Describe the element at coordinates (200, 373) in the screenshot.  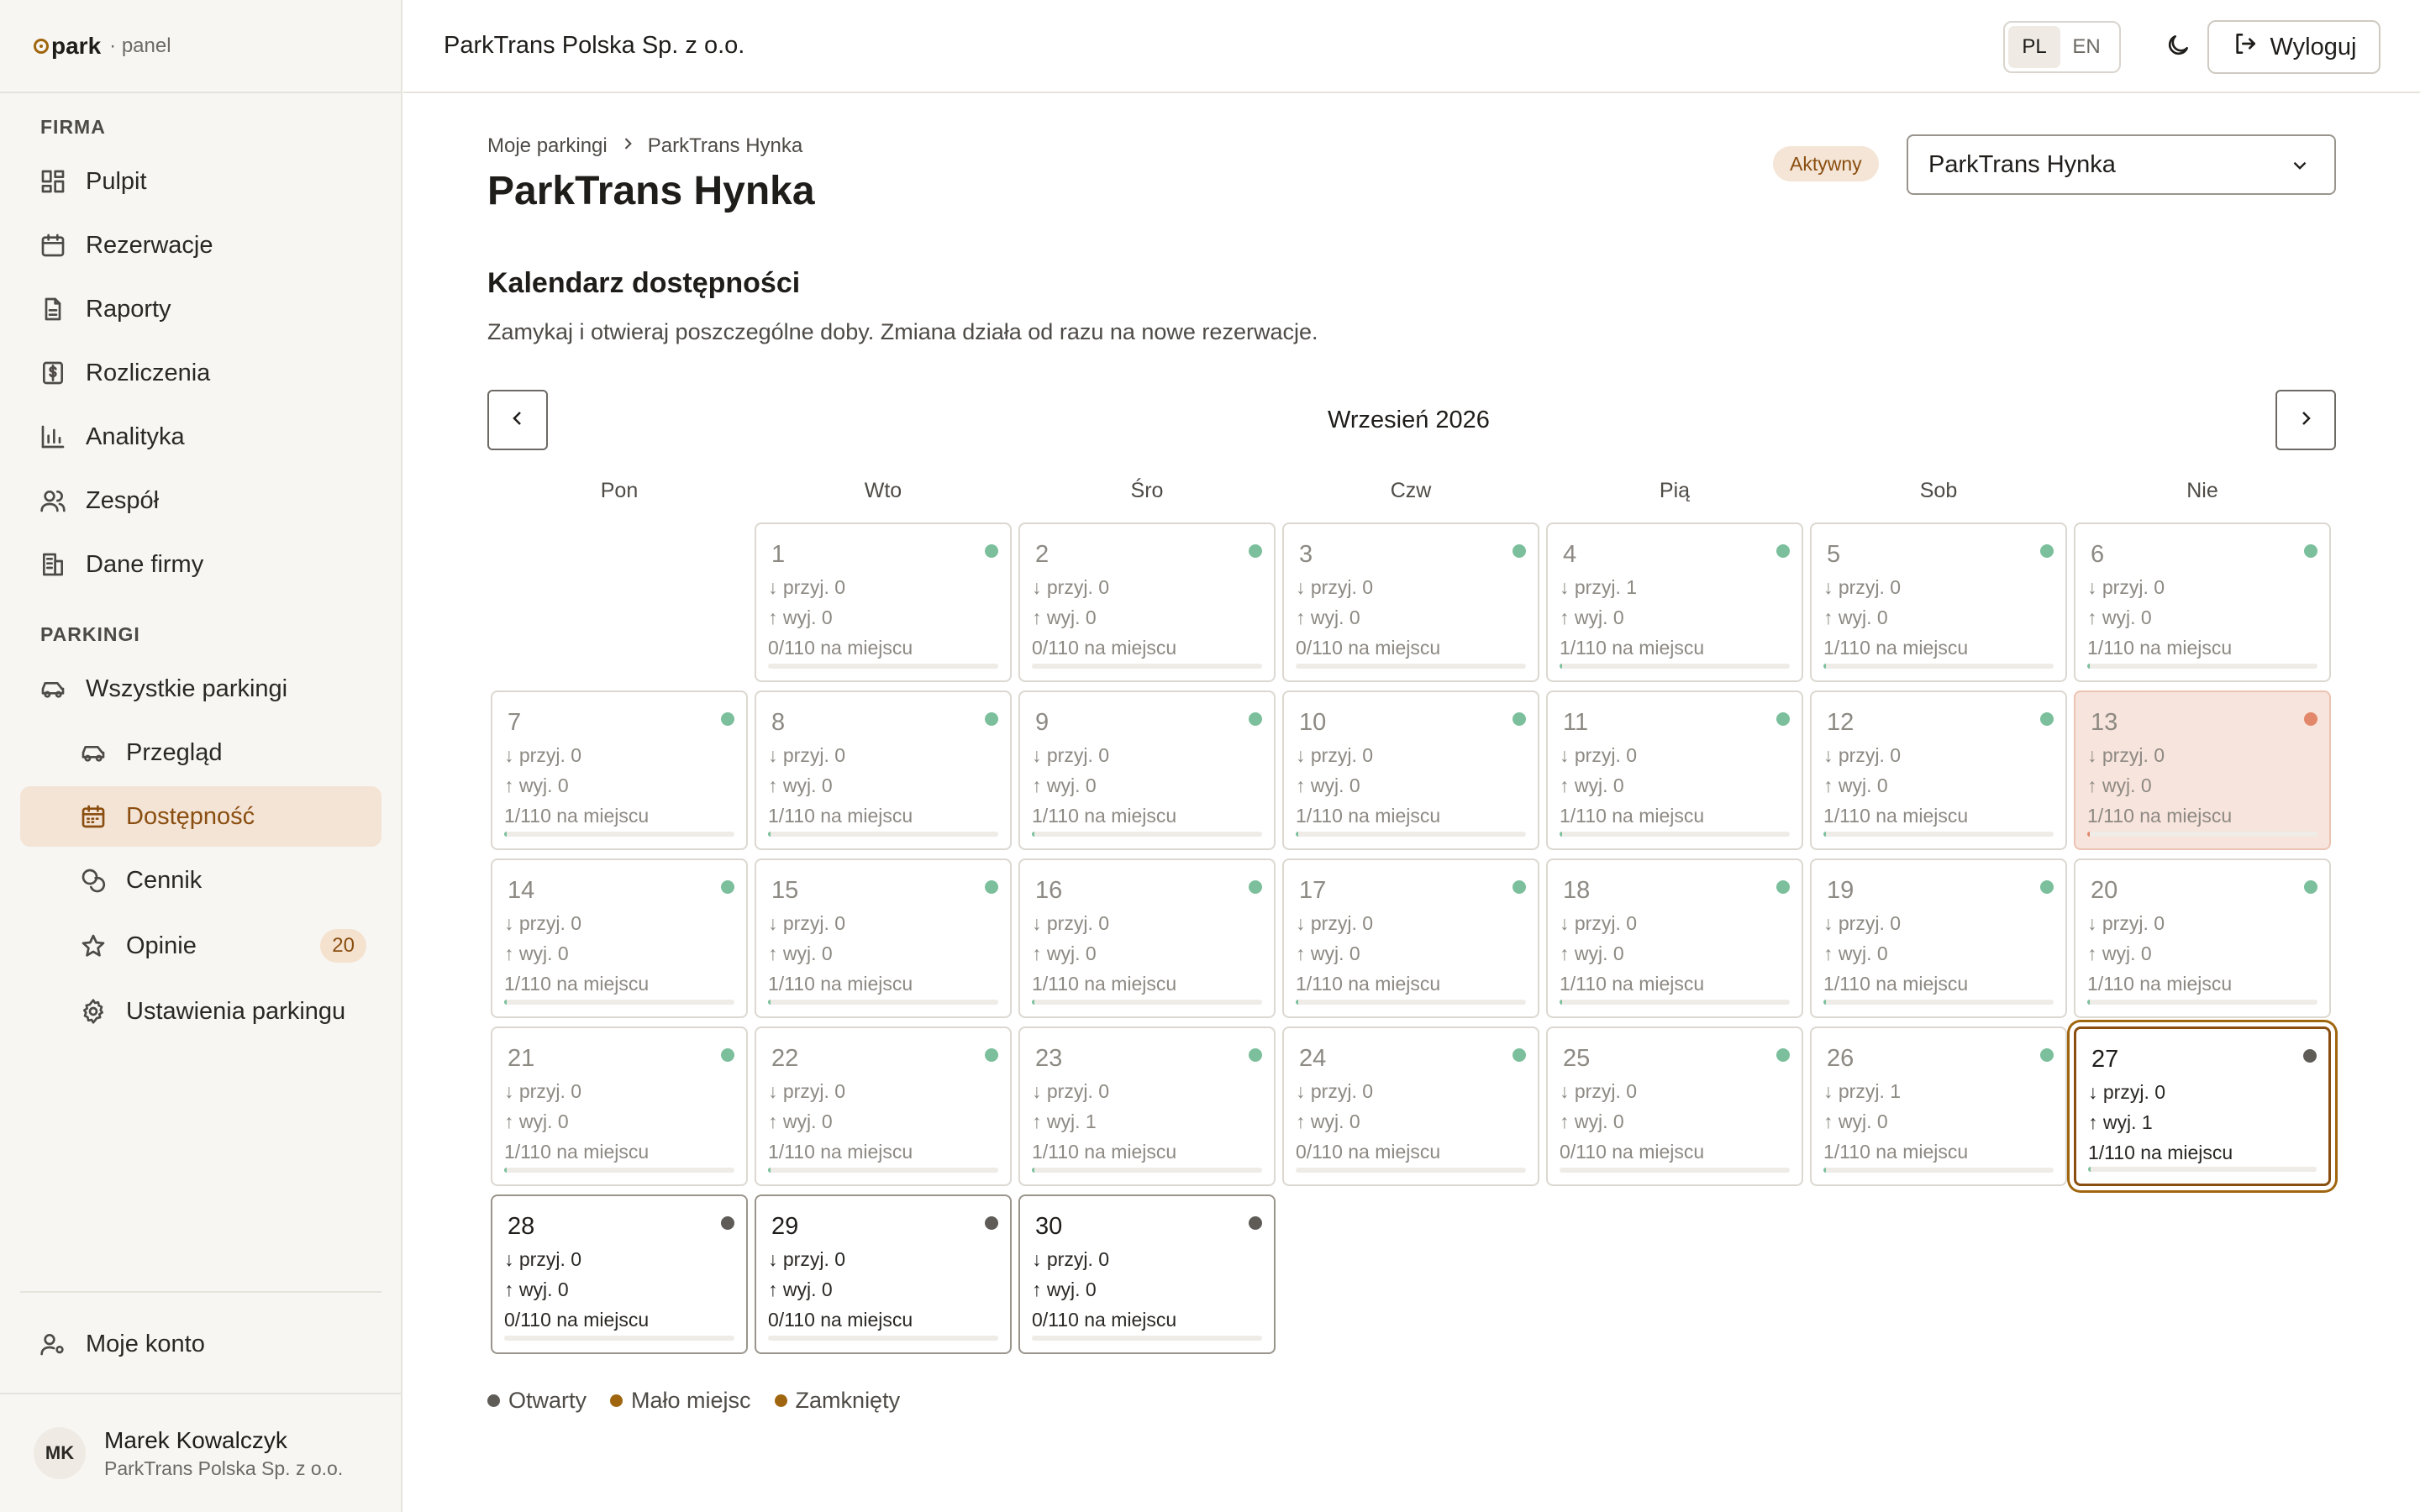
I see `sidebar-item-rozliczenia: Rozliczenia` at that location.